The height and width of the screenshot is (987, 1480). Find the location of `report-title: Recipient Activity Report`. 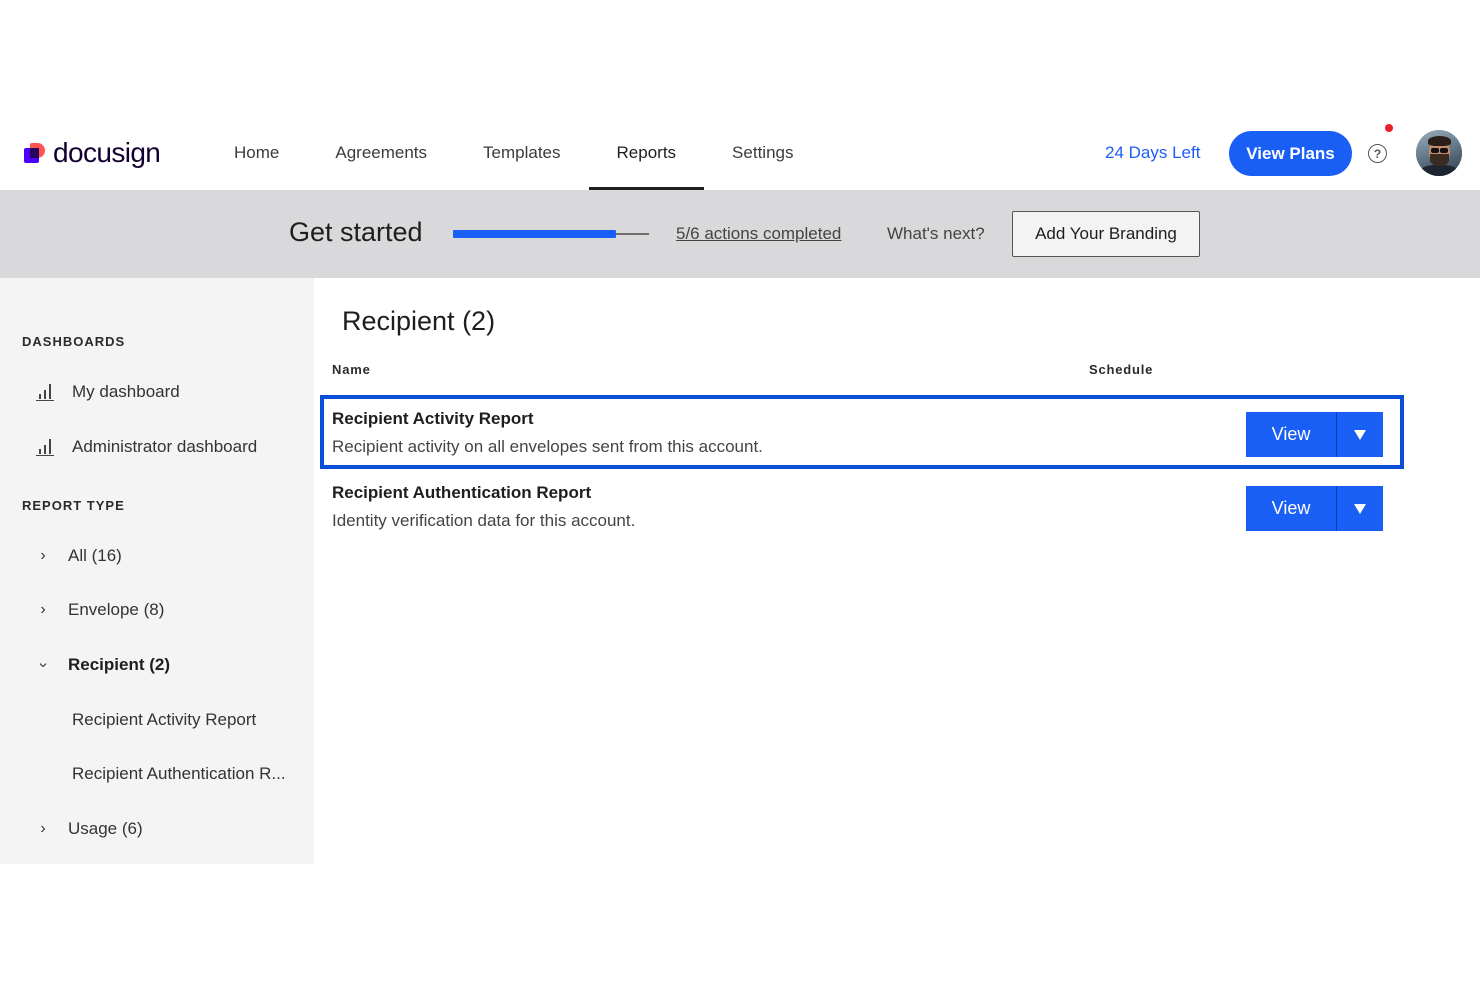

report-title: Recipient Activity Report is located at coordinates (433, 418).